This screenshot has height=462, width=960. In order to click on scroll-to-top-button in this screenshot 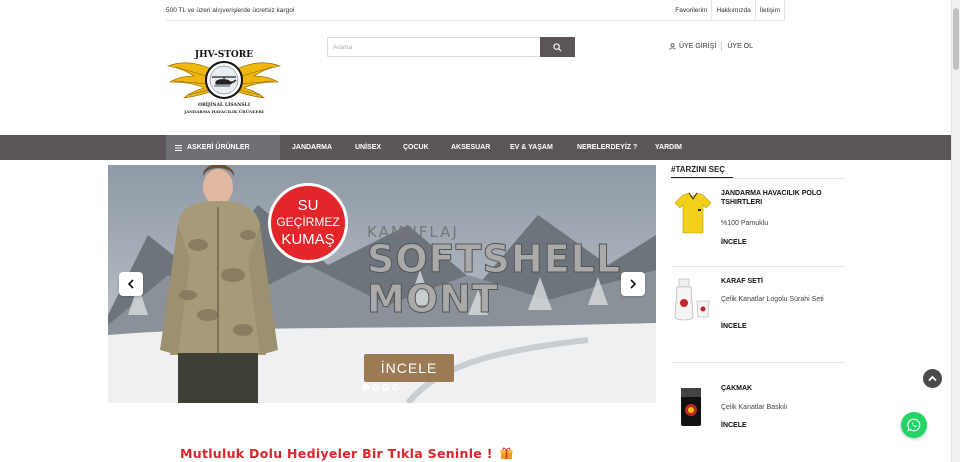, I will do `click(932, 378)`.